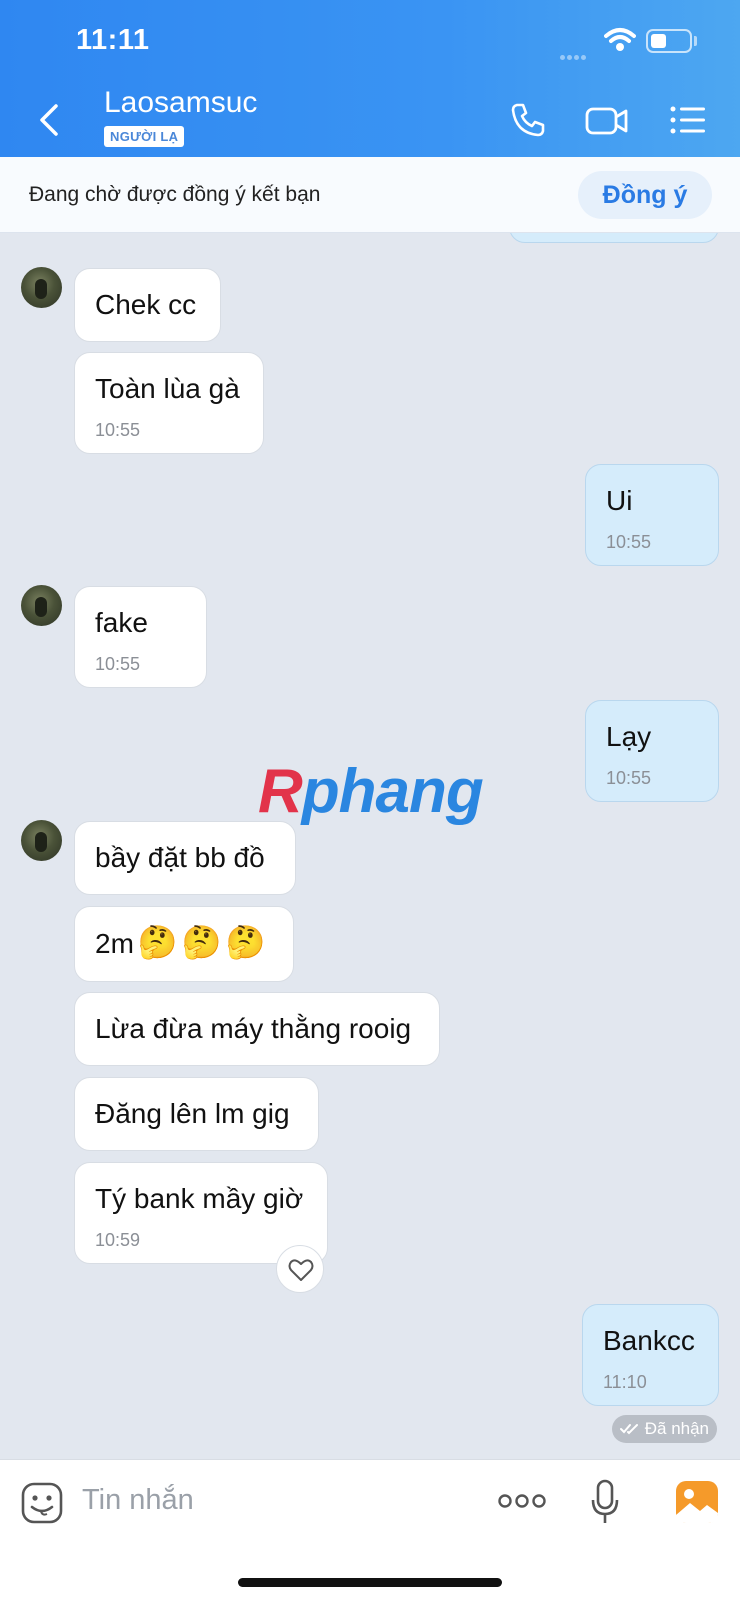  I want to click on message-bubble: bầy đặt bb đồ, so click(185, 858).